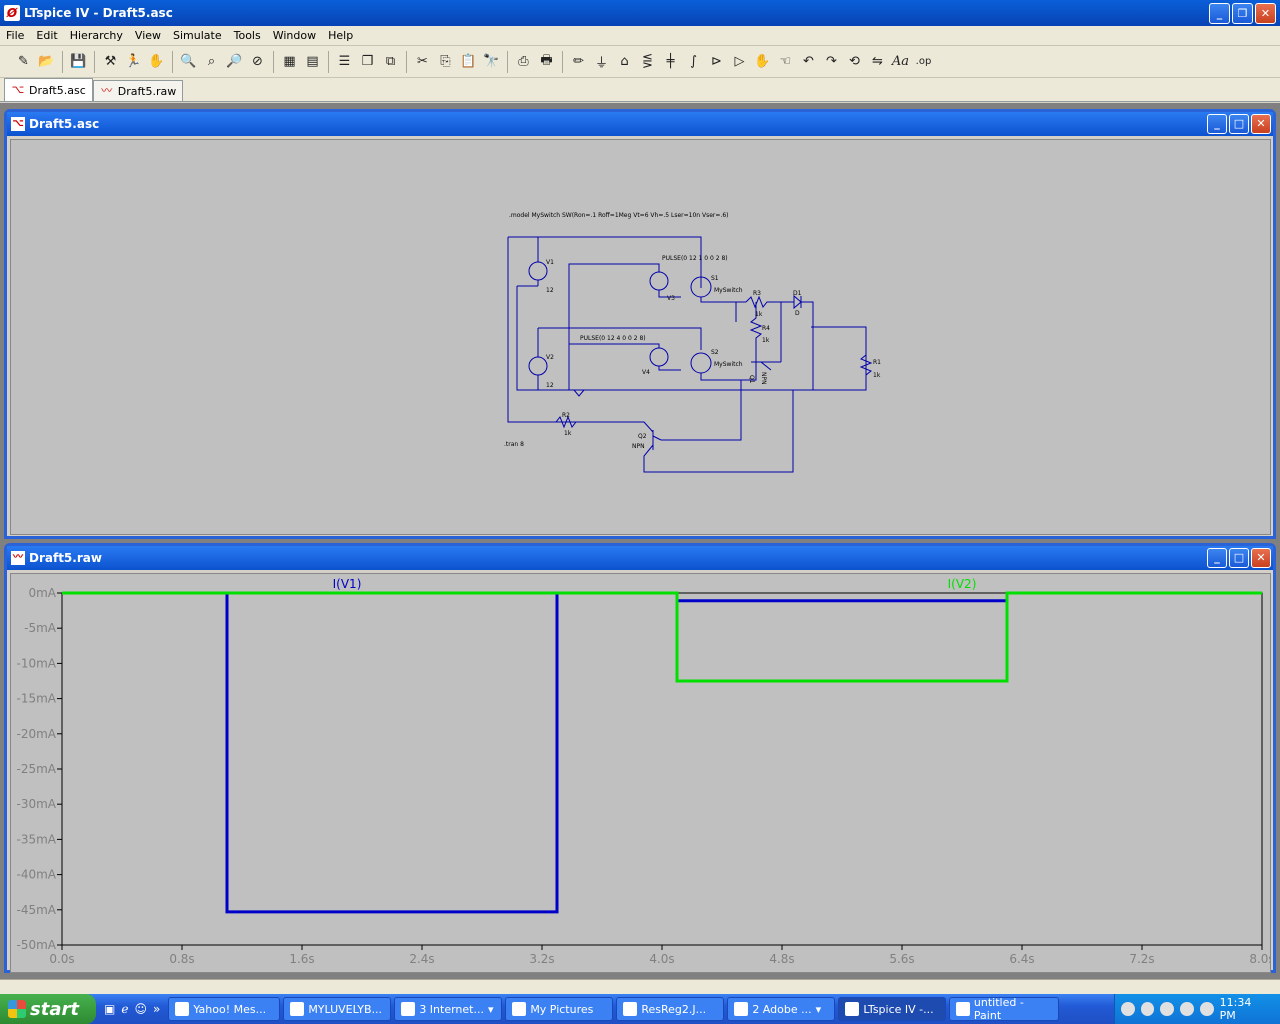 Image resolution: width=1280 pixels, height=1024 pixels. Describe the element at coordinates (468, 61) in the screenshot. I see `paste-icon: 📋` at that location.